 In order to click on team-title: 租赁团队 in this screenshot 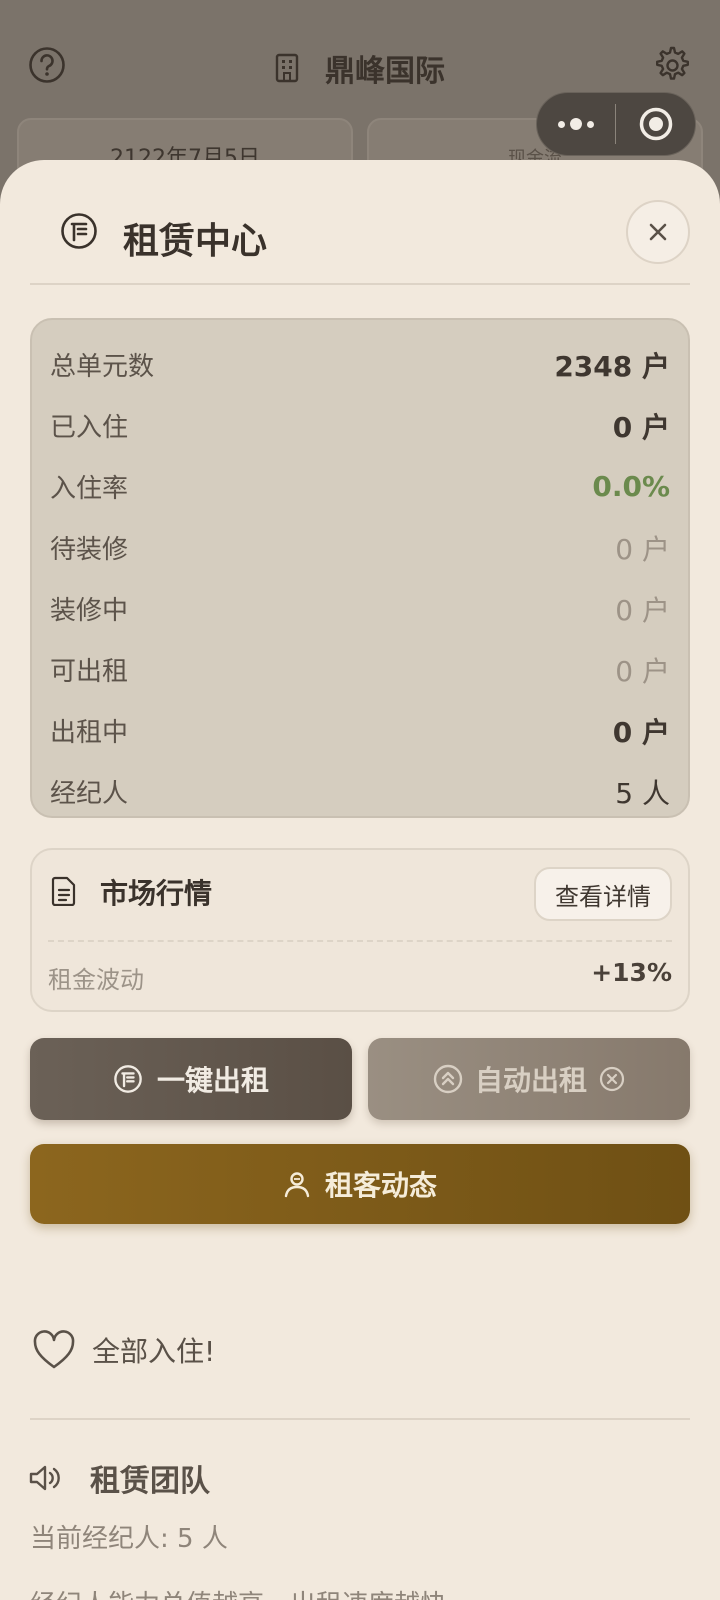, I will do `click(150, 1481)`.